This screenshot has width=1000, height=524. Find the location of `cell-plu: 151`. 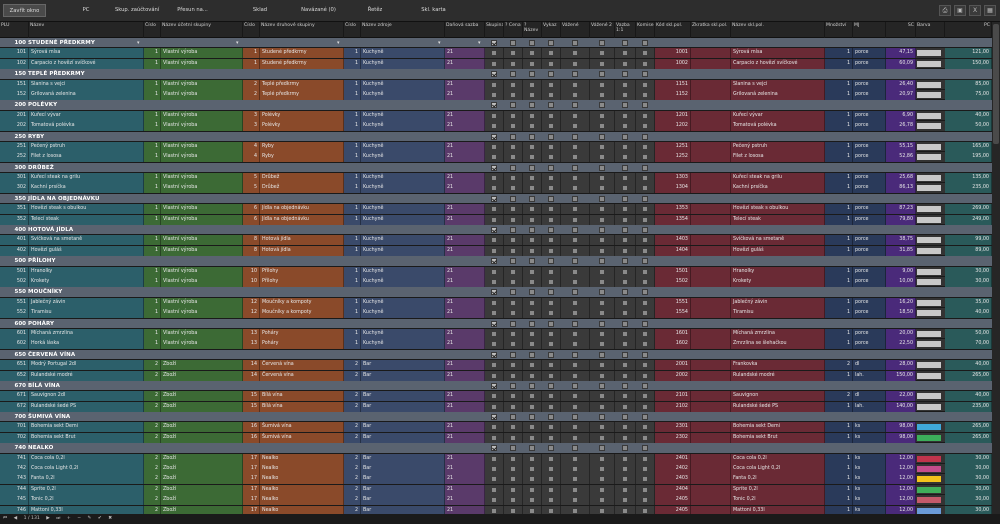

cell-plu: 151 is located at coordinates (14, 84).